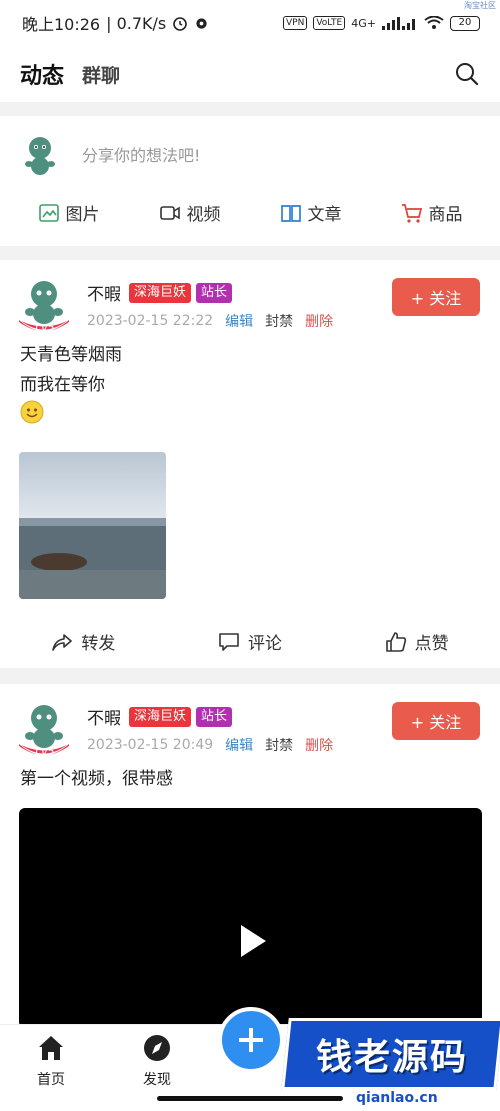 Image resolution: width=500 pixels, height=1111 pixels. I want to click on signal-icon, so click(398, 23).